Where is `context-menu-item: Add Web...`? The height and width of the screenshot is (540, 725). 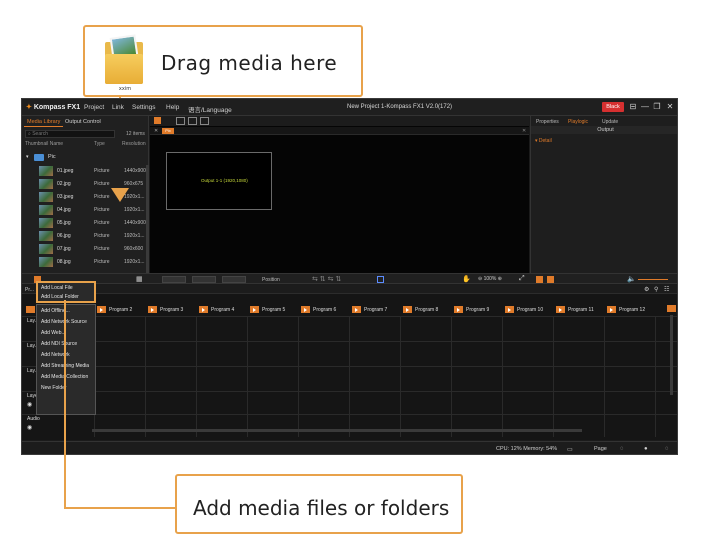
context-menu-item: Add Web... is located at coordinates (53, 333).